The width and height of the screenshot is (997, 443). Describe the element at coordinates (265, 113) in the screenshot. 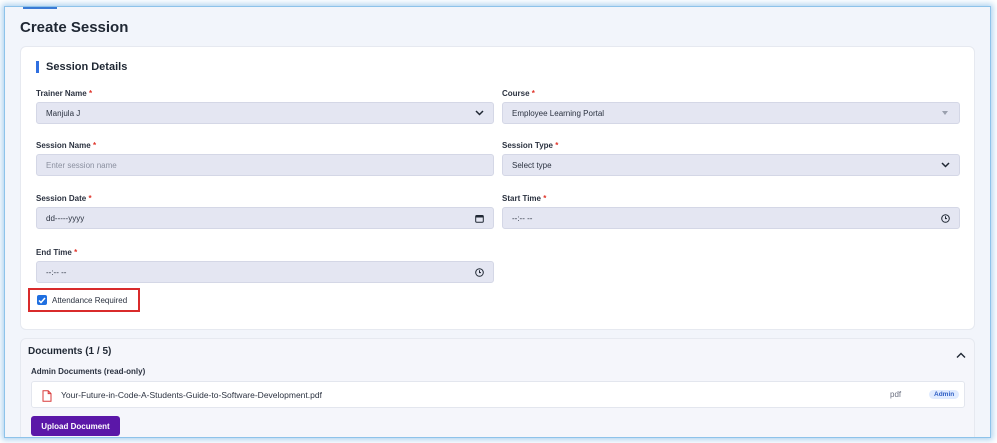

I see `trainer-name-select: Manjula J` at that location.